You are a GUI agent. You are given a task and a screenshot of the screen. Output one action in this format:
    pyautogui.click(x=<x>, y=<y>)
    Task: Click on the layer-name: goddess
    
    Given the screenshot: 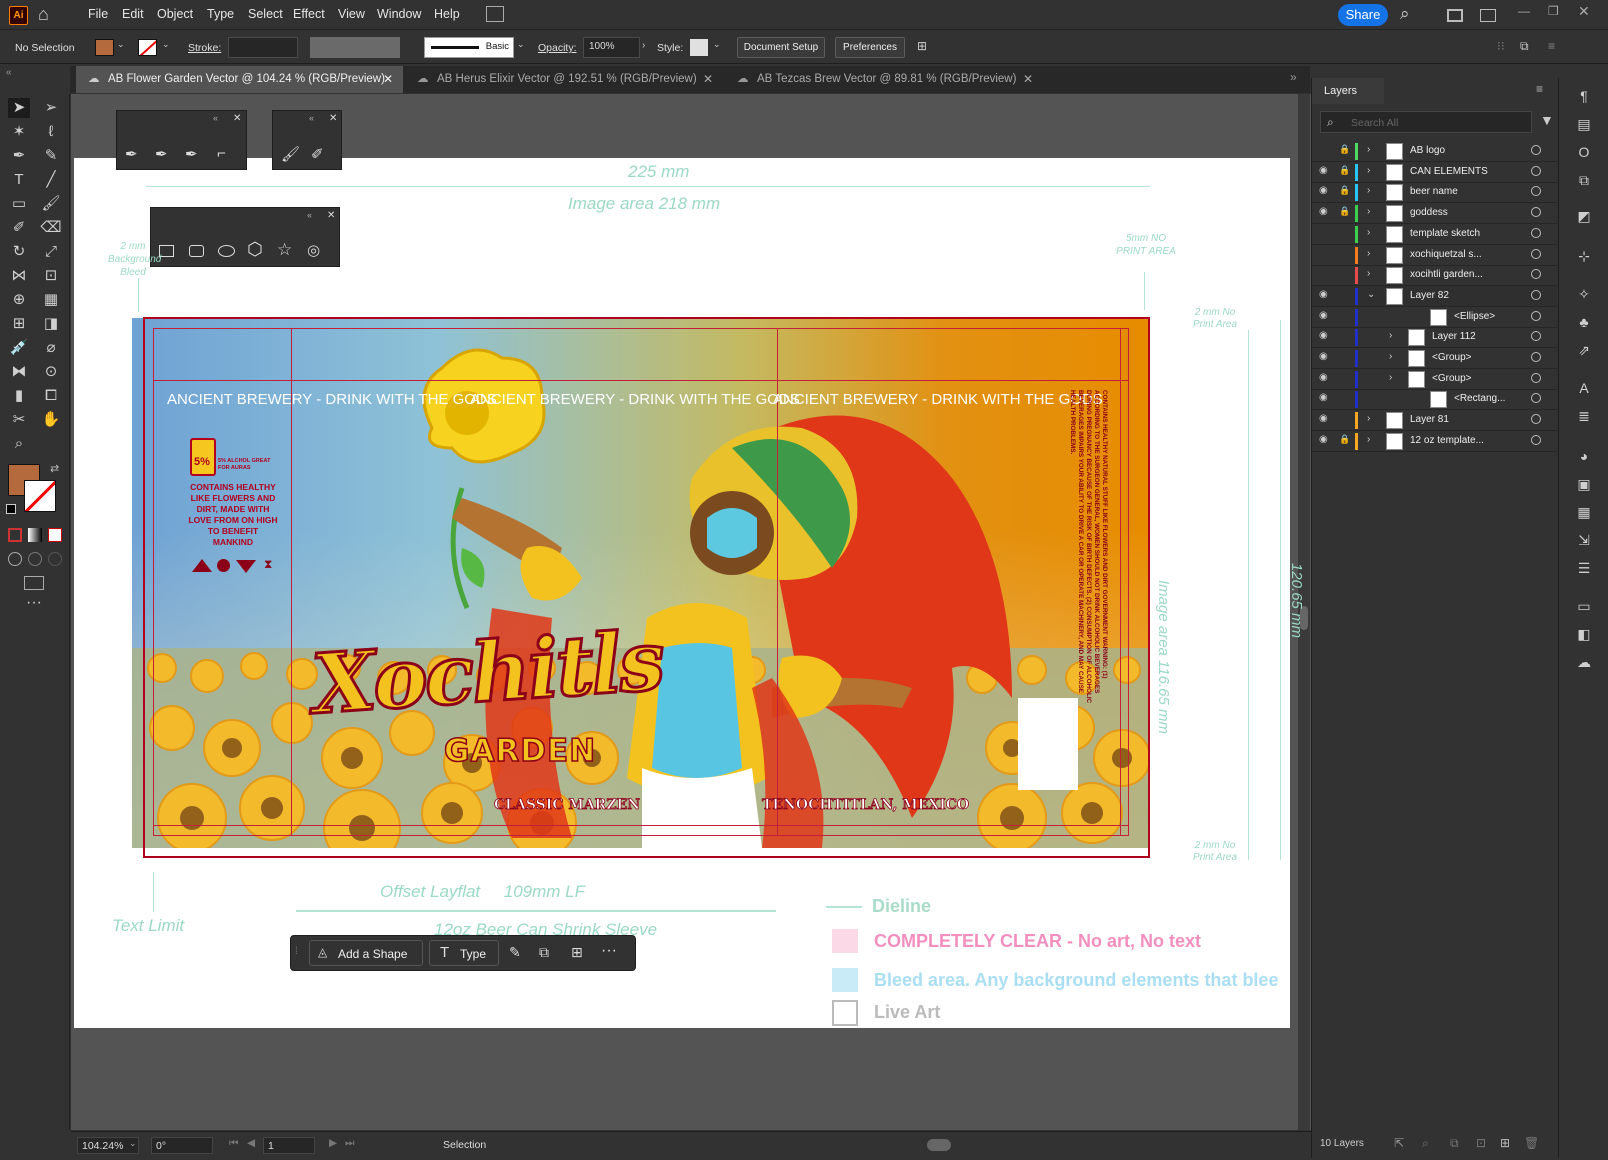 What is the action you would take?
    pyautogui.click(x=1429, y=212)
    